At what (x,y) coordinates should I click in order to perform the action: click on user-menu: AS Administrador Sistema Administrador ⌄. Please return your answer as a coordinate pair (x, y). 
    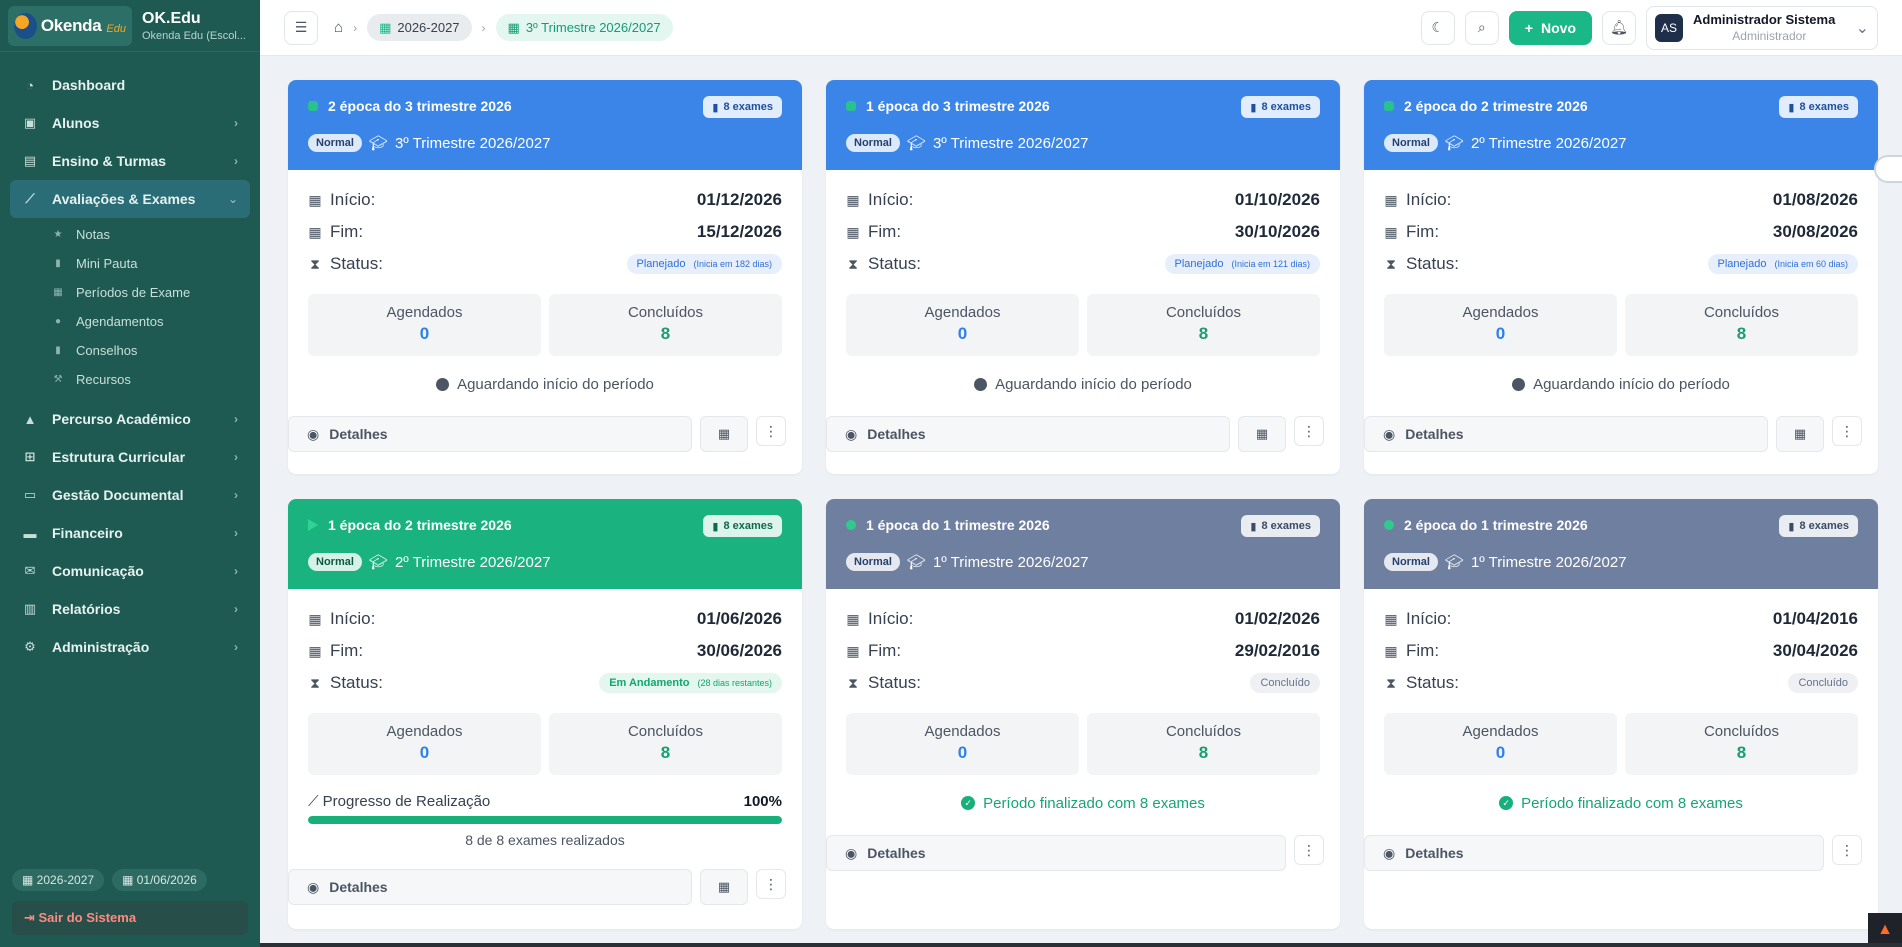
    Looking at the image, I should click on (1762, 27).